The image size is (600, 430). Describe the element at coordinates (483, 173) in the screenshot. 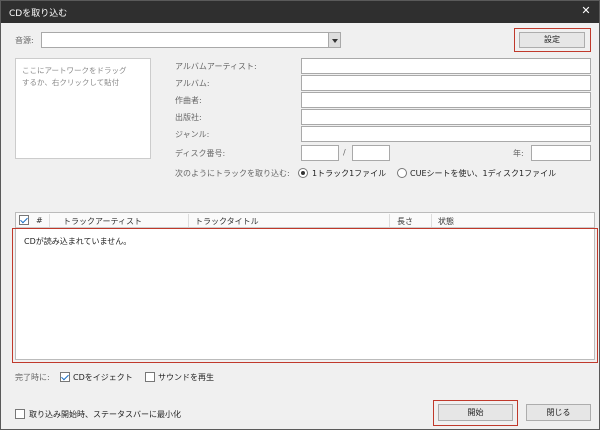

I see `rip-mode-cue-label: CUEシートを使い、1ディスク1ファイル` at that location.